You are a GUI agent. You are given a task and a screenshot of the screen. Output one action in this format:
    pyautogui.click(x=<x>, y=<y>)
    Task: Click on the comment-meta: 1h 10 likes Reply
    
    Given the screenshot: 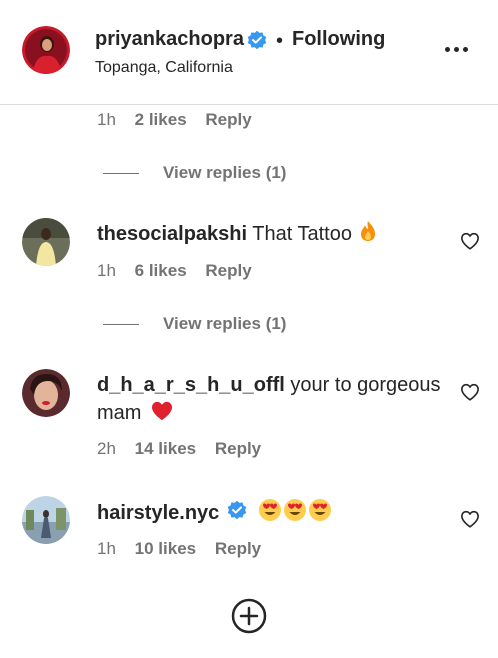 What is the action you would take?
    pyautogui.click(x=179, y=549)
    